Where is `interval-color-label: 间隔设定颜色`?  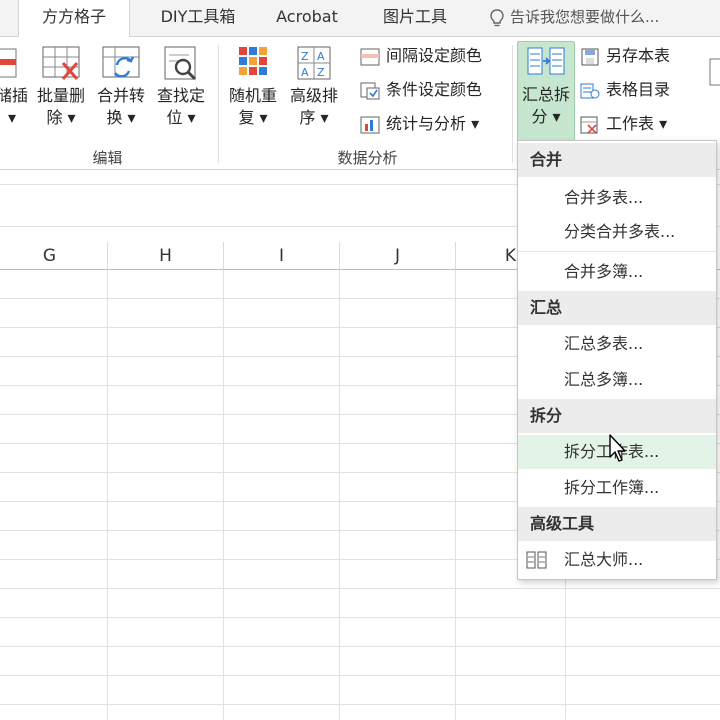
interval-color-label: 间隔设定颜色 is located at coordinates (434, 55).